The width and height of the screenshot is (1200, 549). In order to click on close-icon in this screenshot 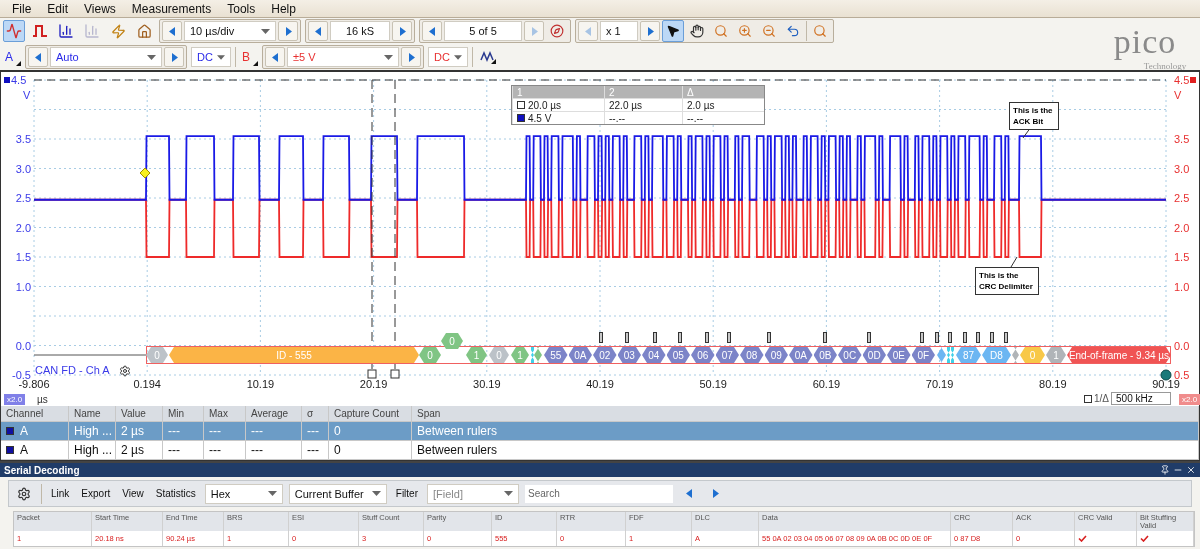, I will do `click(1191, 470)`.